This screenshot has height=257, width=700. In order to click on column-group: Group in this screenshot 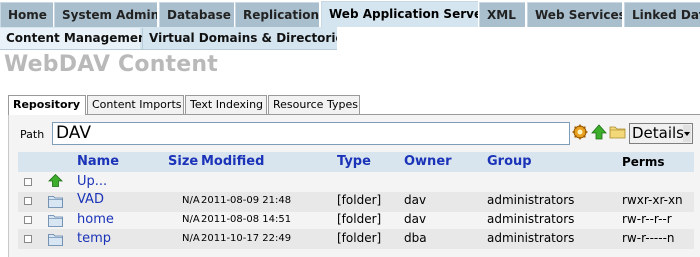, I will do `click(509, 162)`.